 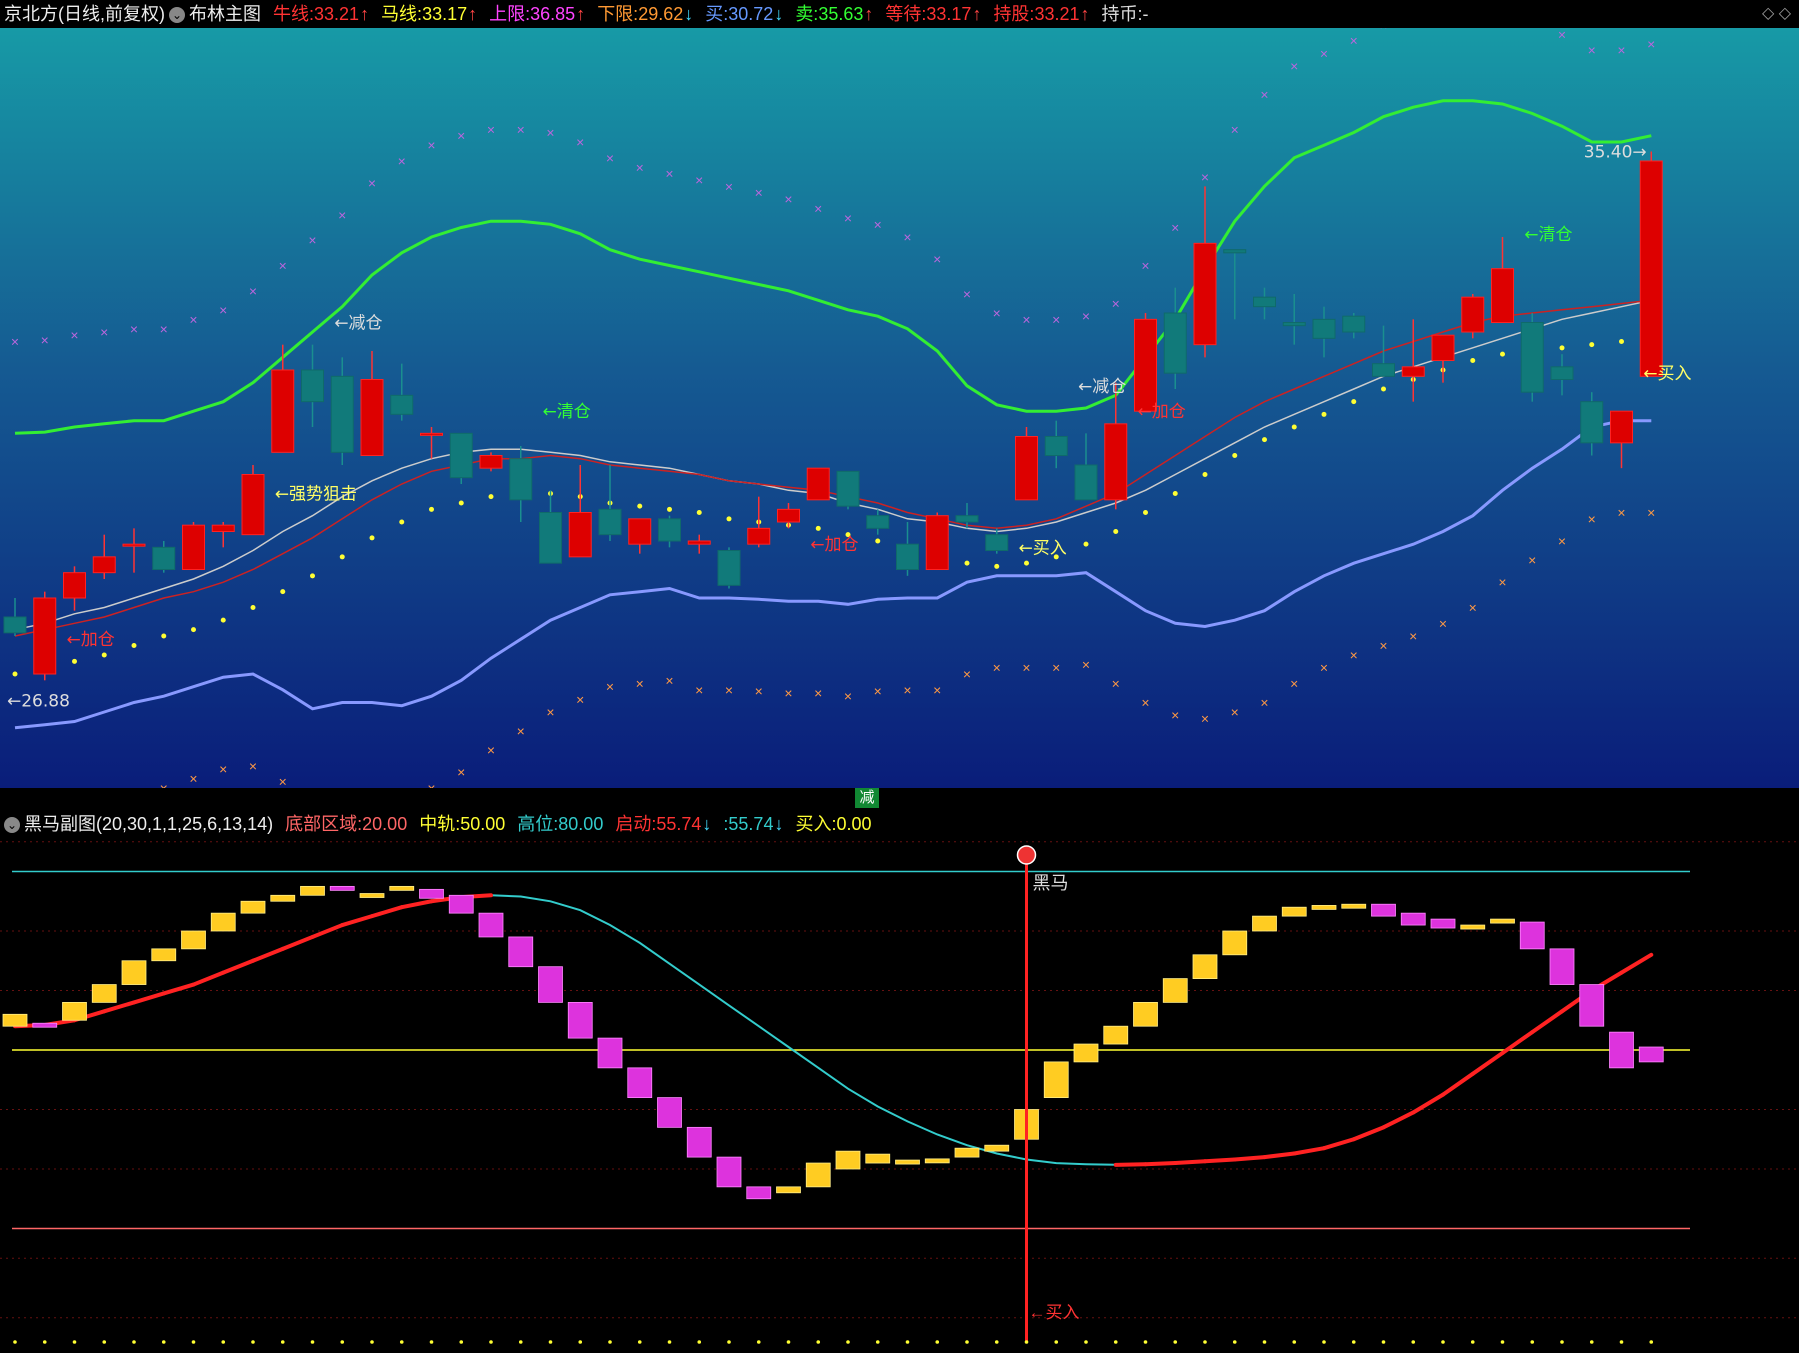 What do you see at coordinates (833, 824) in the screenshot?
I see `sub-header-item-5: 买入:0.00` at bounding box center [833, 824].